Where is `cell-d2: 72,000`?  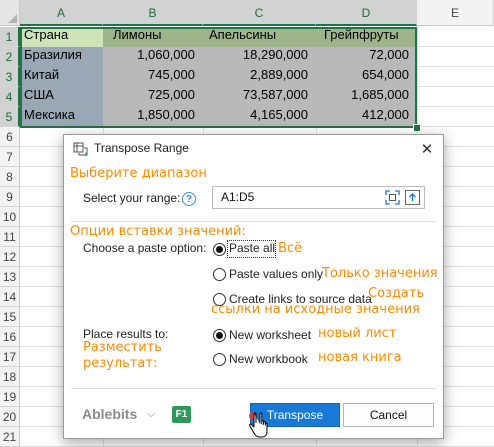
cell-d2: 72,000 is located at coordinates (366, 57).